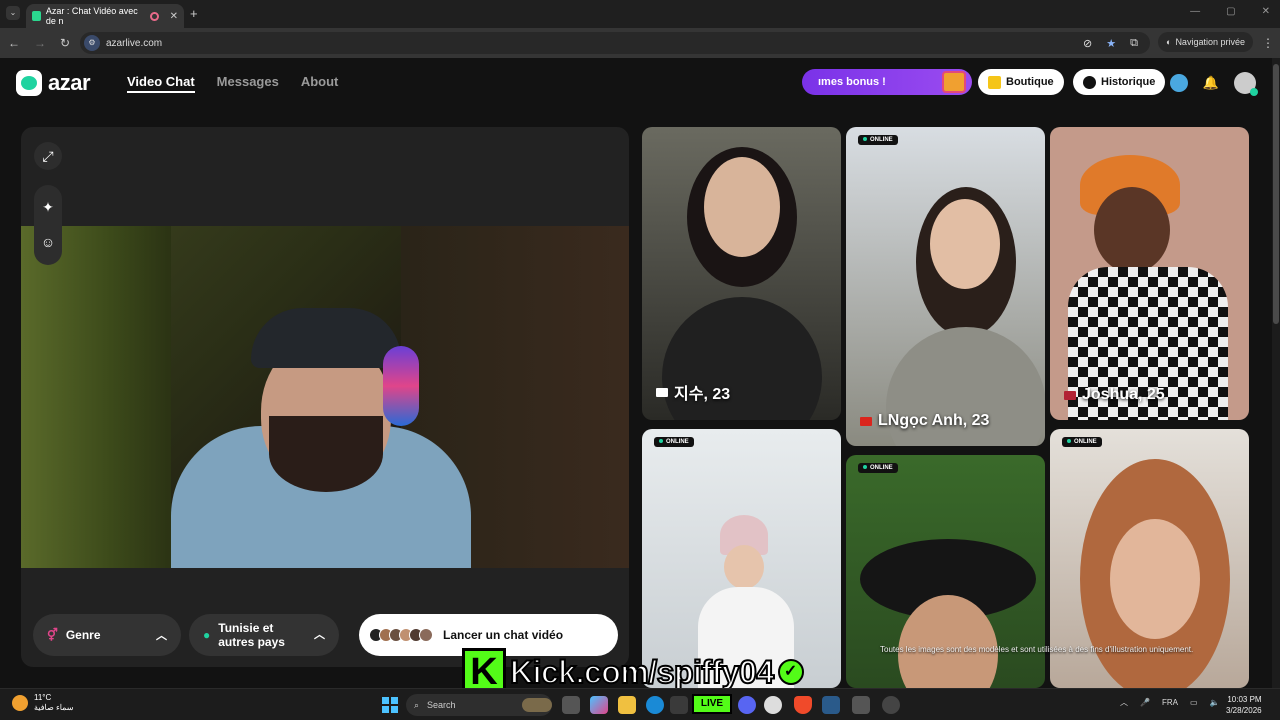  Describe the element at coordinates (994, 82) in the screenshot. I see `diamond-icon` at that location.